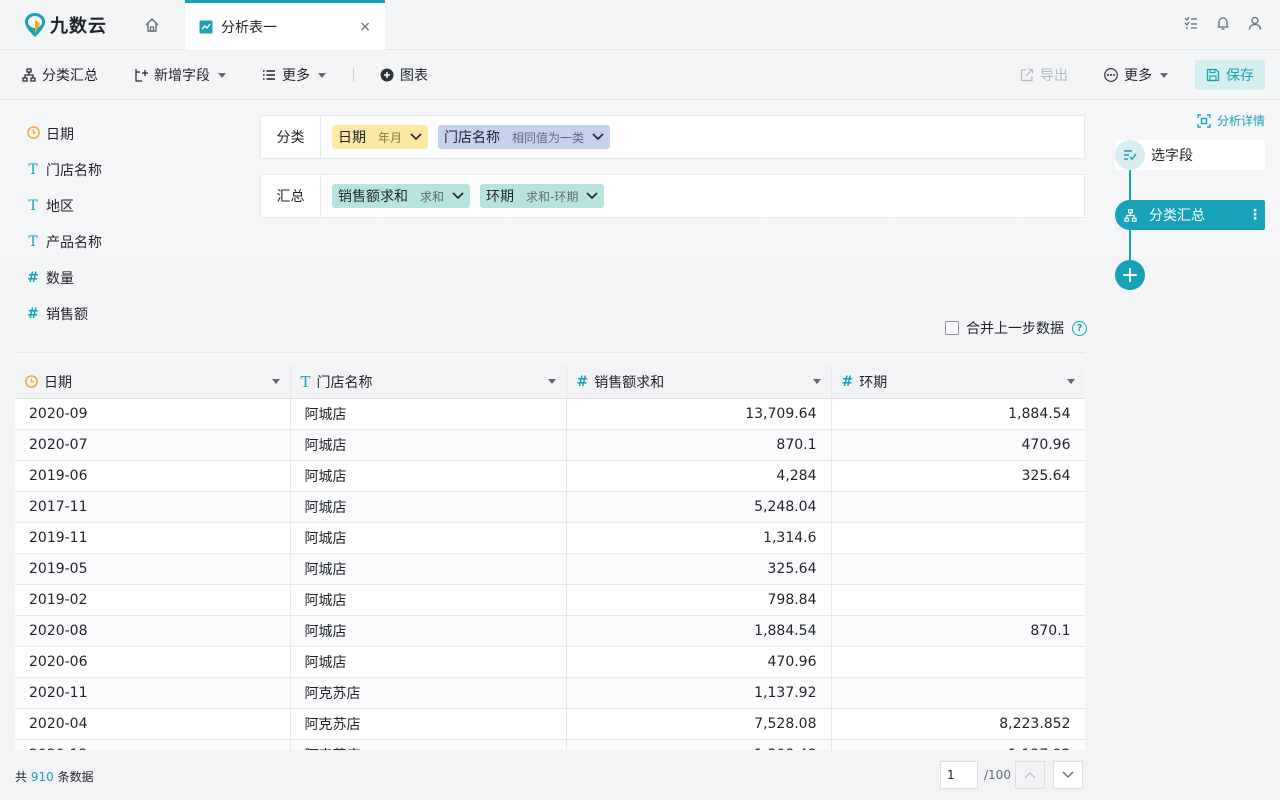 The image size is (1280, 800). What do you see at coordinates (958, 744) in the screenshot?
I see `cell-period: 1,137.92` at bounding box center [958, 744].